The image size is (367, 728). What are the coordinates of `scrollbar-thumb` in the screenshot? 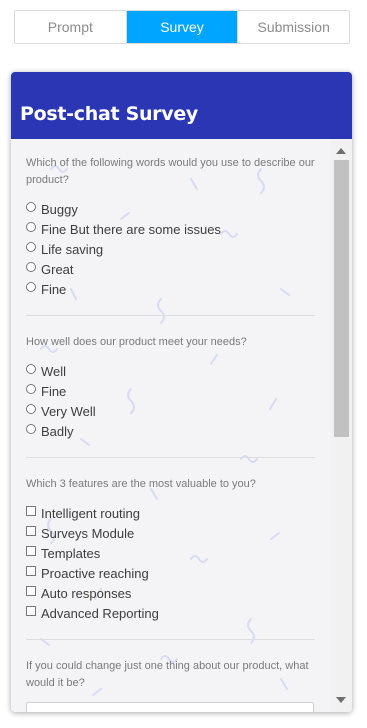 It's located at (341, 298).